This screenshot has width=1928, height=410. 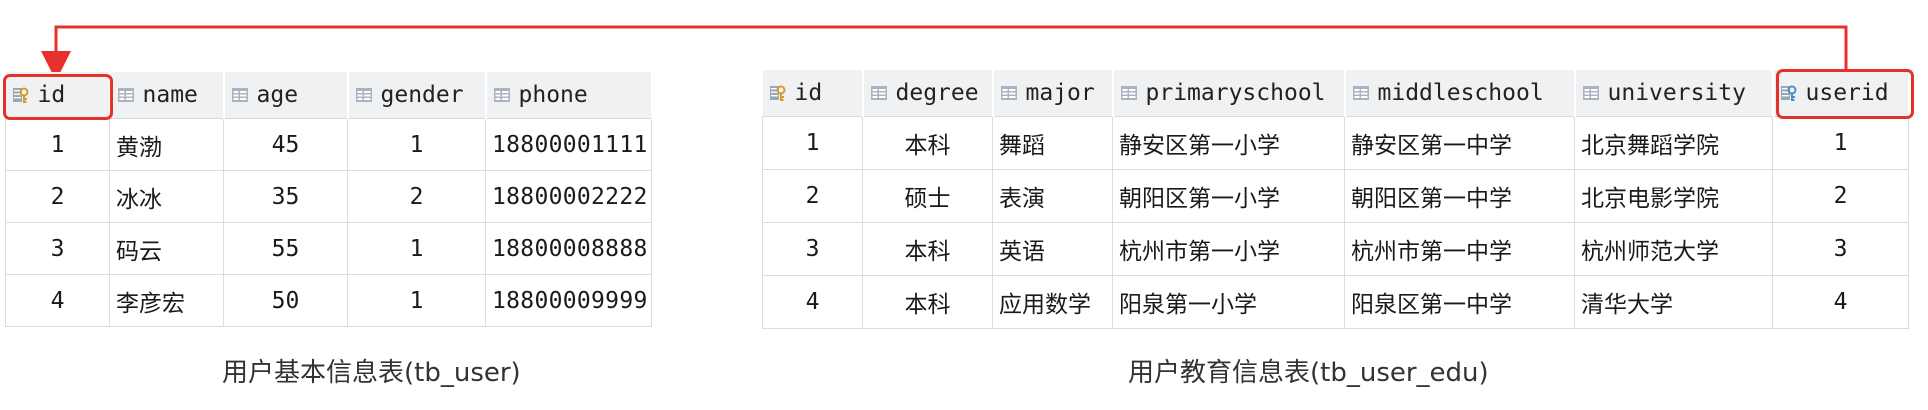 I want to click on column-header-primaryschool: primaryschool, so click(x=1229, y=93).